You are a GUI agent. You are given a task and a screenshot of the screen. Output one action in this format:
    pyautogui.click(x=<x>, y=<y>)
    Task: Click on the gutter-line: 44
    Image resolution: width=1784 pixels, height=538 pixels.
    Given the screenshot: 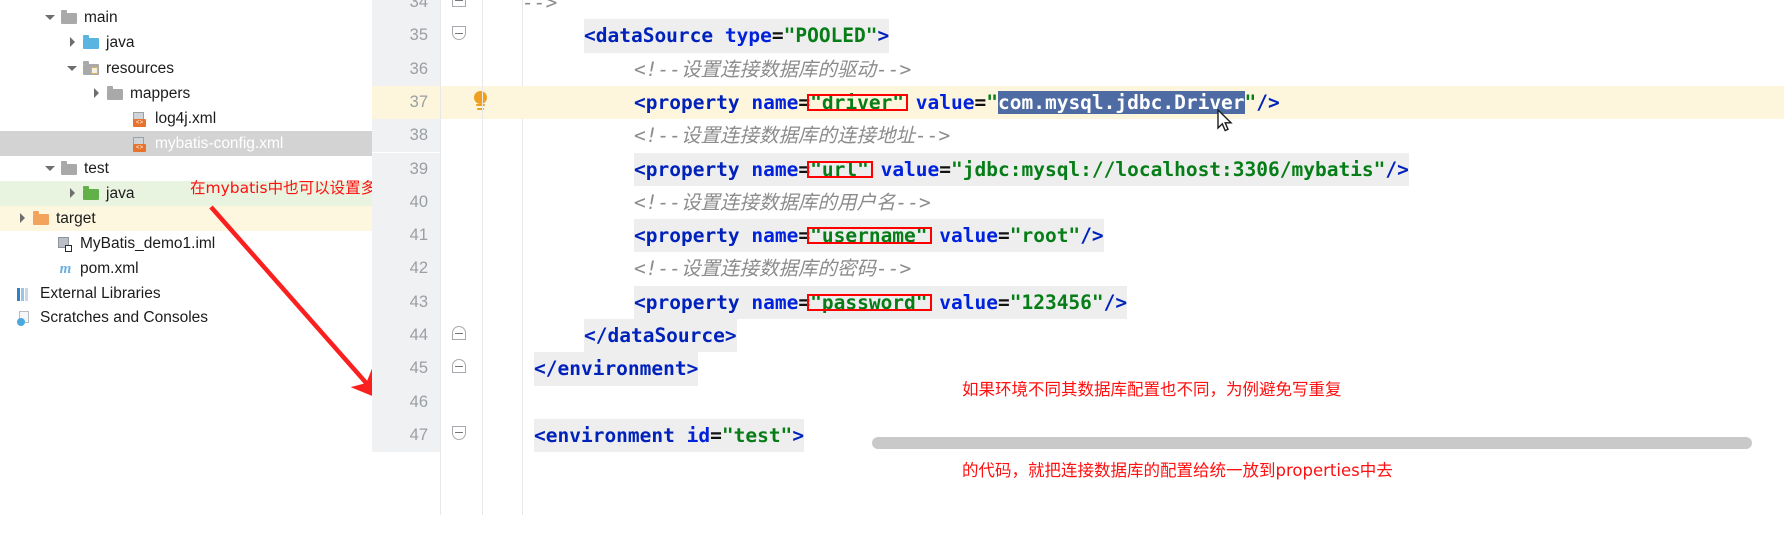 What is the action you would take?
    pyautogui.click(x=447, y=336)
    